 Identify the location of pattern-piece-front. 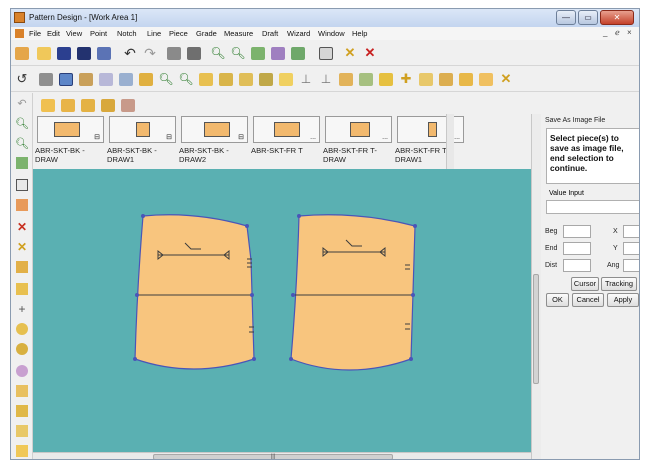
(353, 292).